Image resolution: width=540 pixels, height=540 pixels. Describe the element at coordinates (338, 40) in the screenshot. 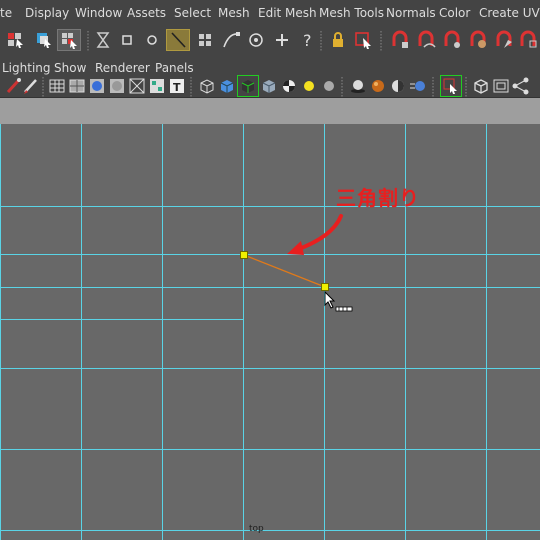

I see `lock-icon` at that location.